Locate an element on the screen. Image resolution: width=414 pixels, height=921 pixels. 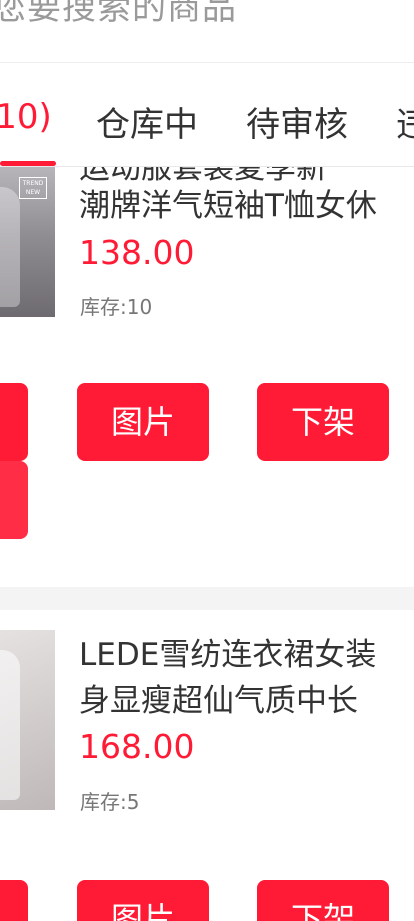
tab-violation: 违 is located at coordinates (405, 121).